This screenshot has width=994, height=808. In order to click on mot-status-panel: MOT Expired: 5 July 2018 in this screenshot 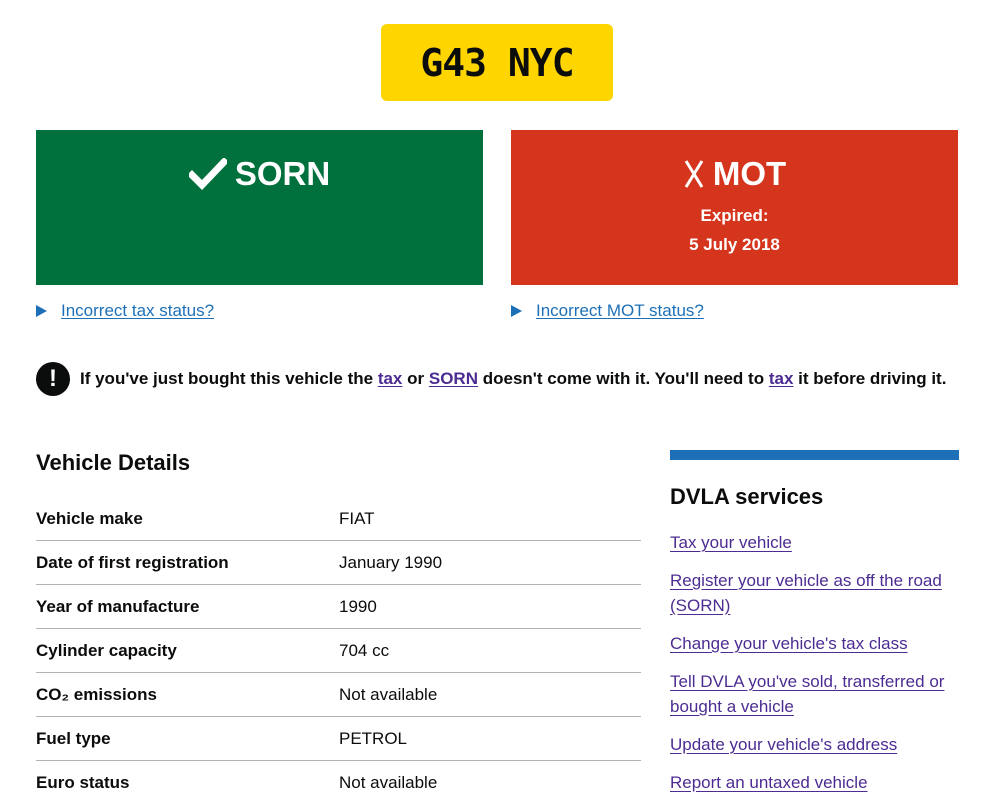, I will do `click(734, 207)`.